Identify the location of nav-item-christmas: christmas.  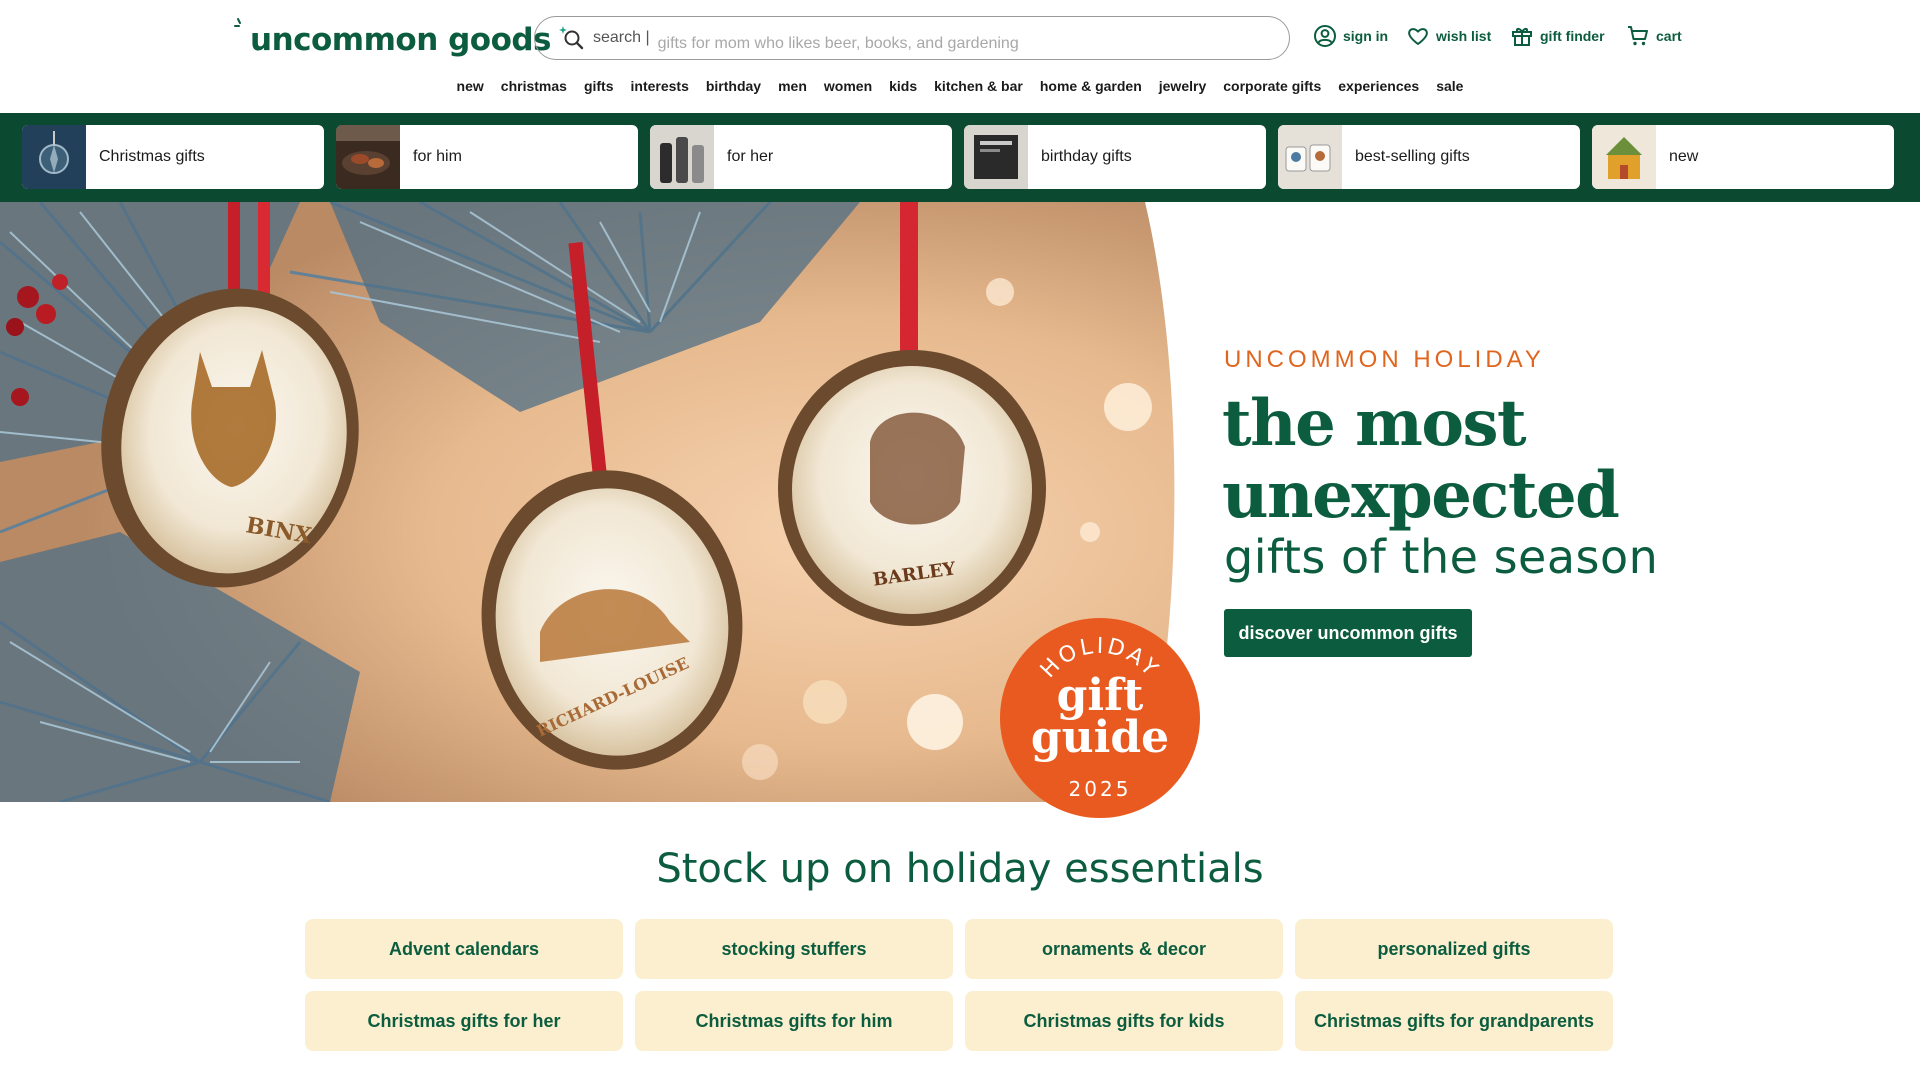
(534, 86).